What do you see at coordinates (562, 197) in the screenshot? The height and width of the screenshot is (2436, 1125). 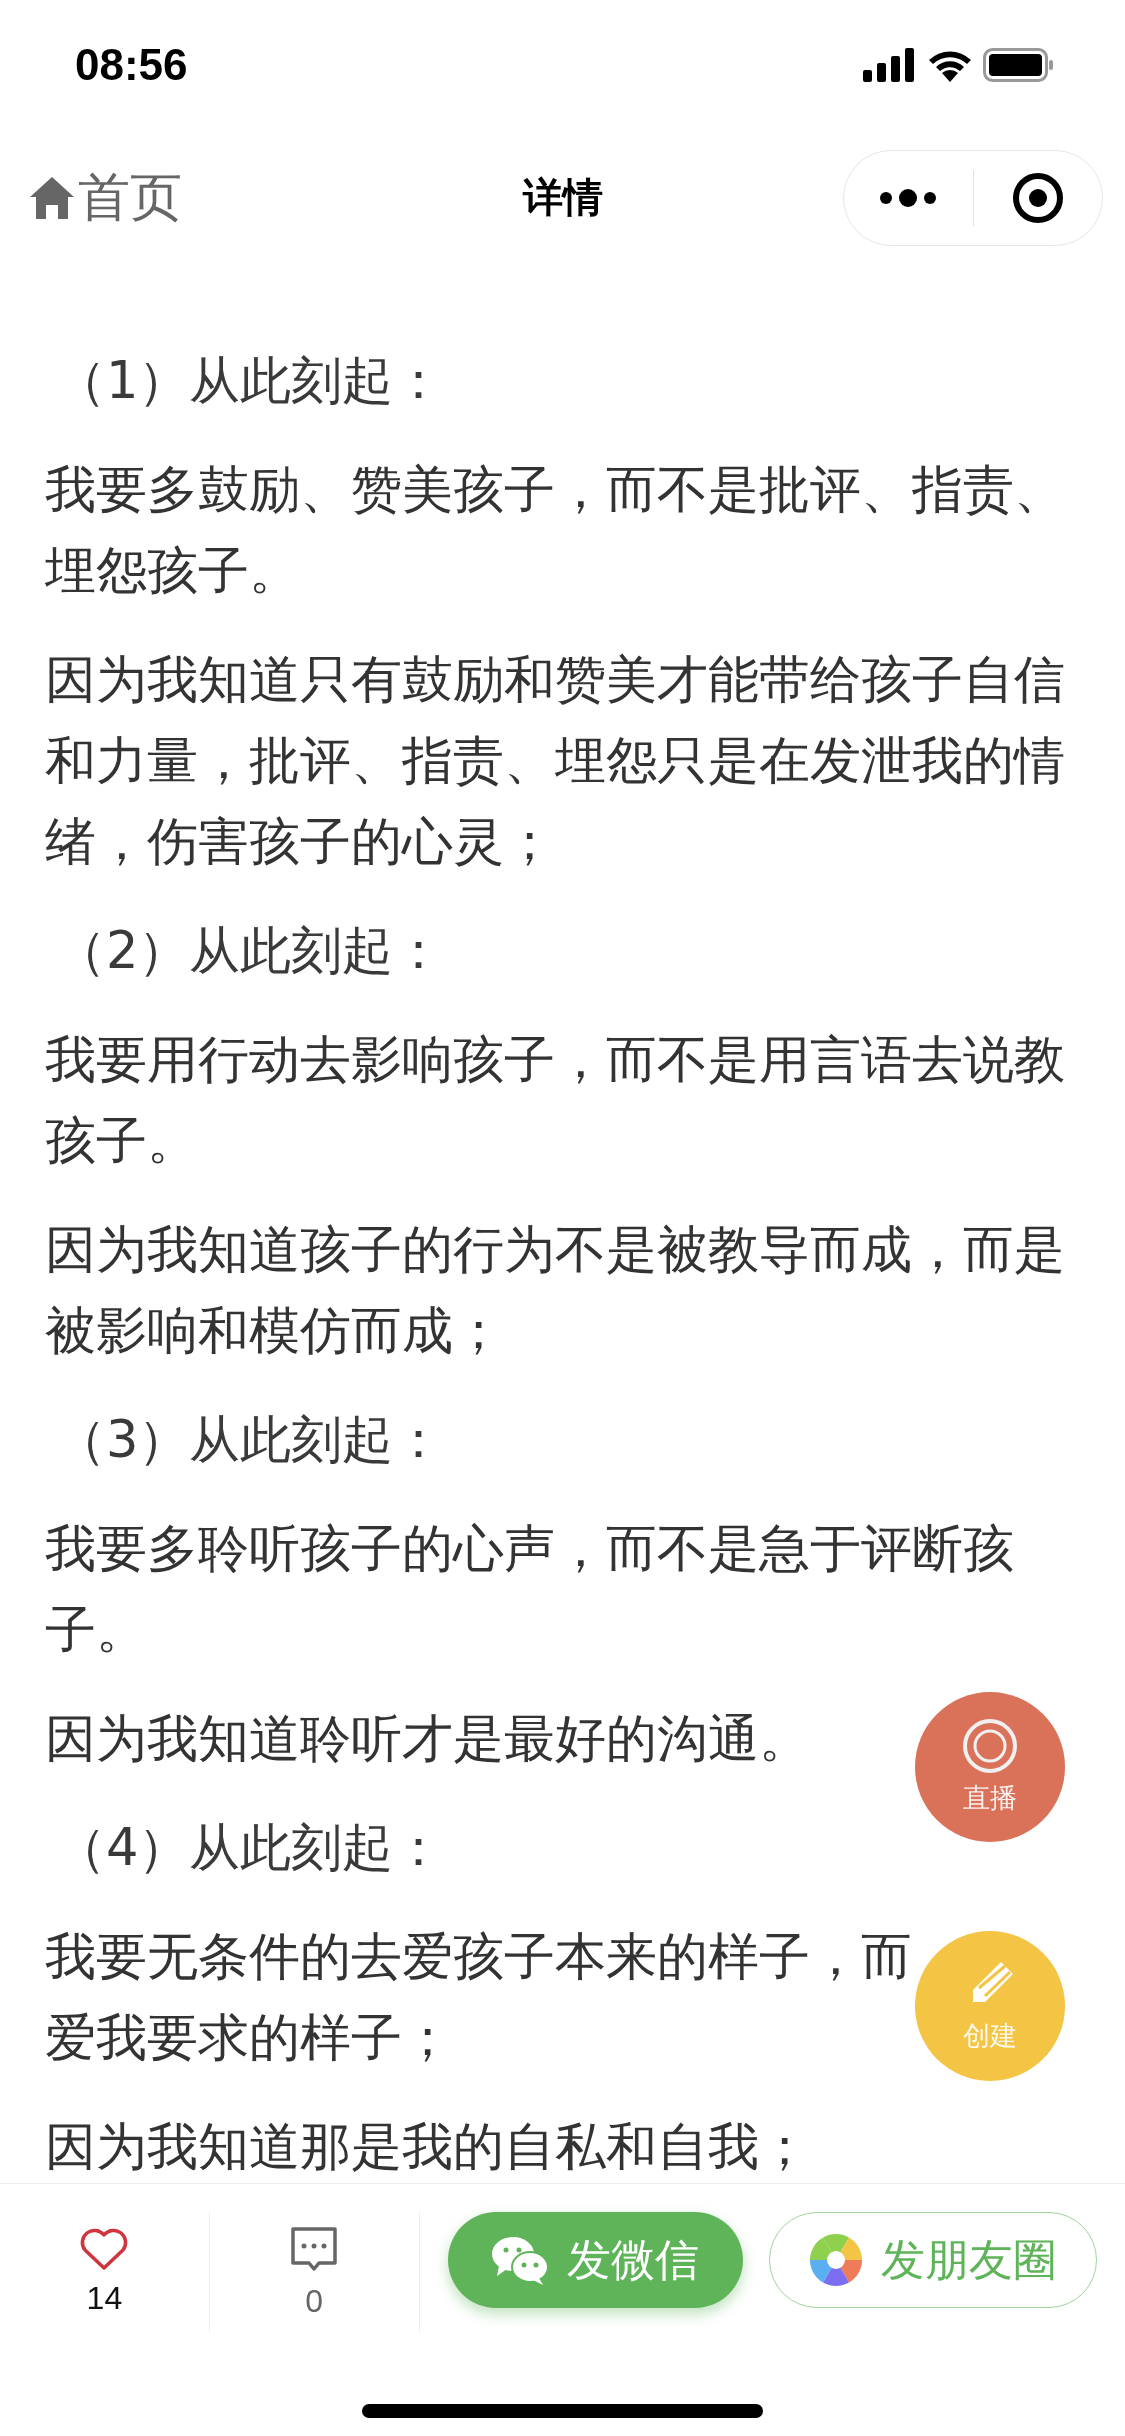 I see `page-title: 详情` at bounding box center [562, 197].